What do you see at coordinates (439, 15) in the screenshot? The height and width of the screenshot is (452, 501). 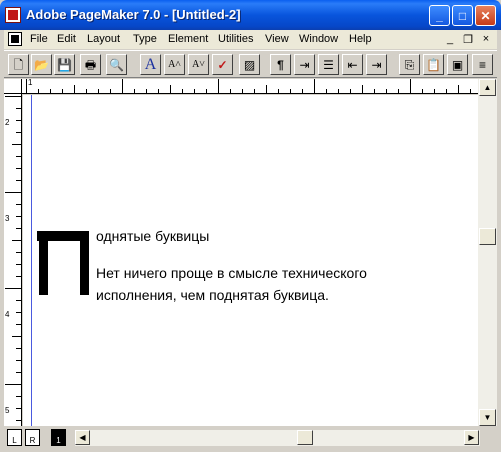 I see `minimize-button: _` at bounding box center [439, 15].